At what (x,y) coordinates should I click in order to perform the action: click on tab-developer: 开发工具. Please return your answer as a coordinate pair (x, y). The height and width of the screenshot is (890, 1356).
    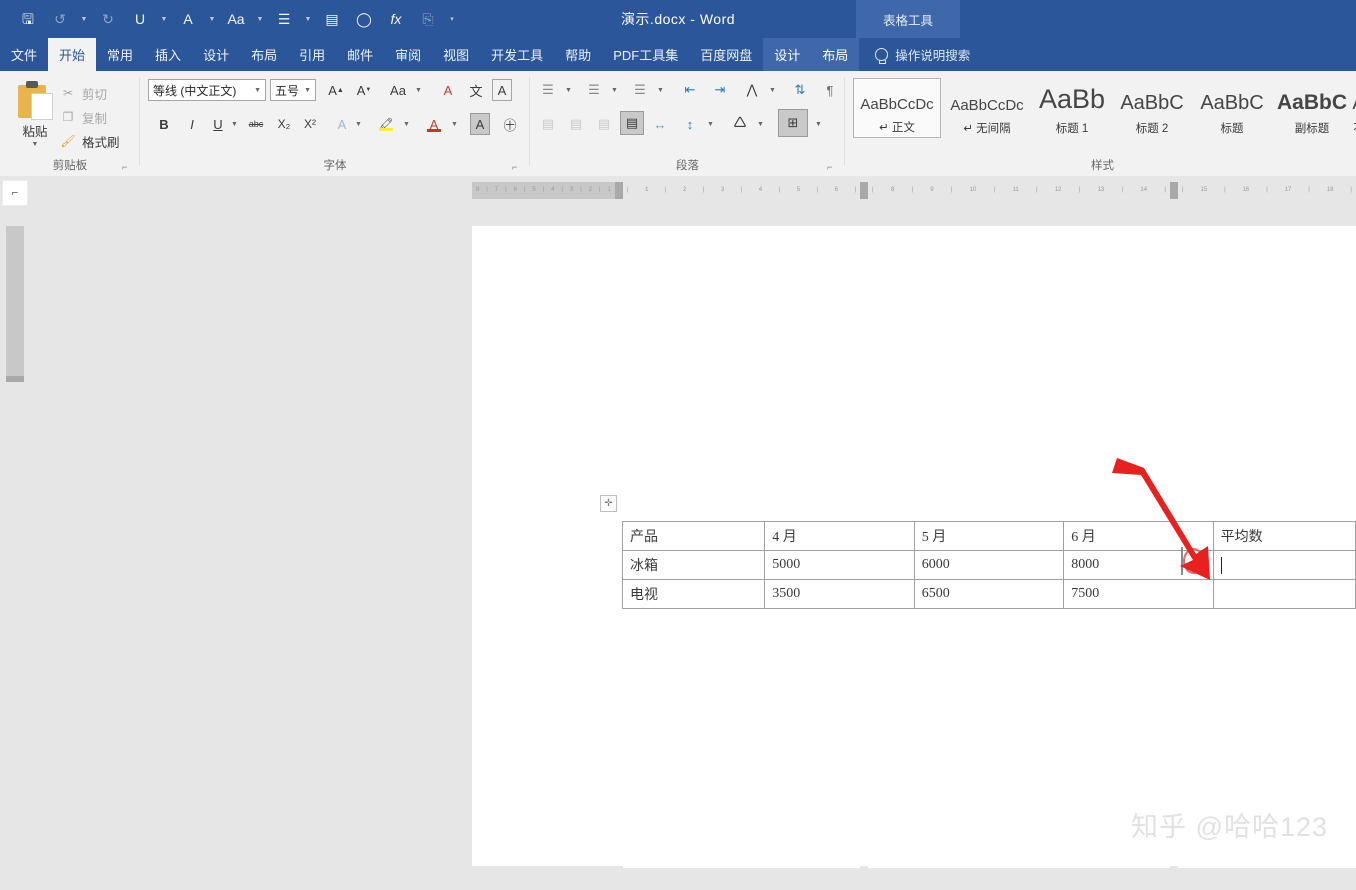
    Looking at the image, I should click on (517, 54).